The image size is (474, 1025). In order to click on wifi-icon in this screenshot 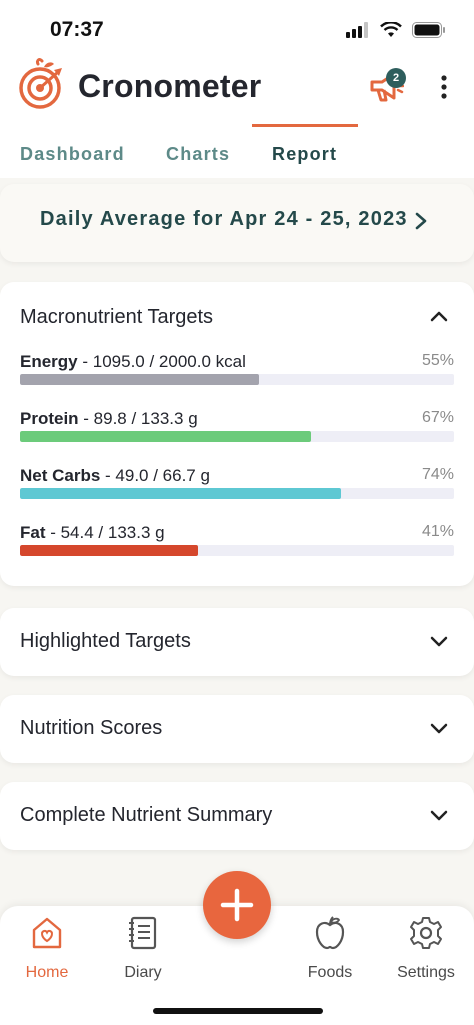, I will do `click(391, 29)`.